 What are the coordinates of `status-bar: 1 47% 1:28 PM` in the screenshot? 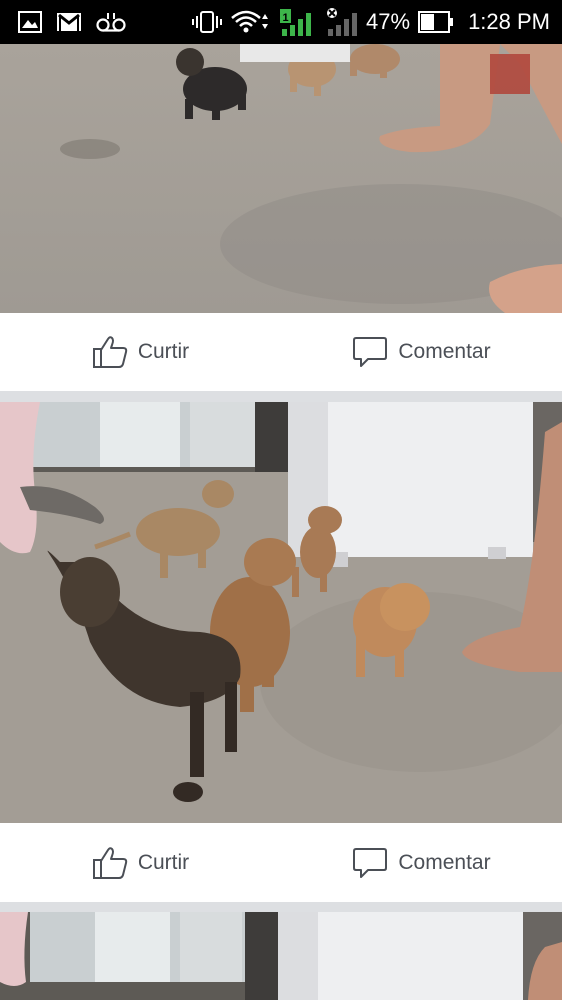 It's located at (281, 22).